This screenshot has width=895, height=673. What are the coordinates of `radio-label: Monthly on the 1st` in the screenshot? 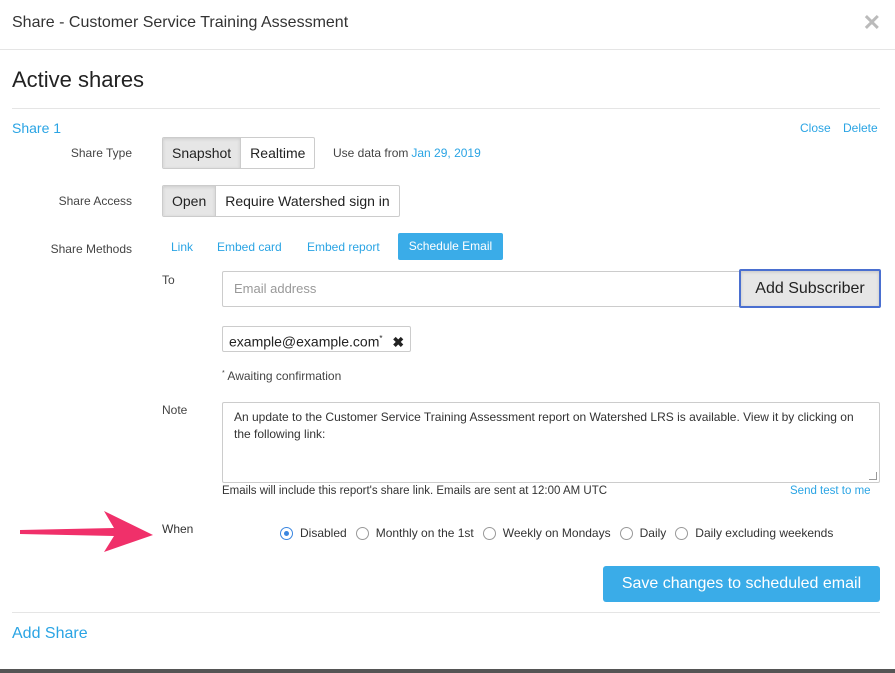 It's located at (424, 533).